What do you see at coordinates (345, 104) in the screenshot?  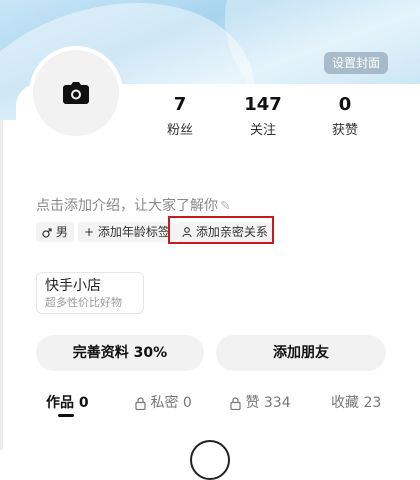 I see `stat-likes-value: 0` at bounding box center [345, 104].